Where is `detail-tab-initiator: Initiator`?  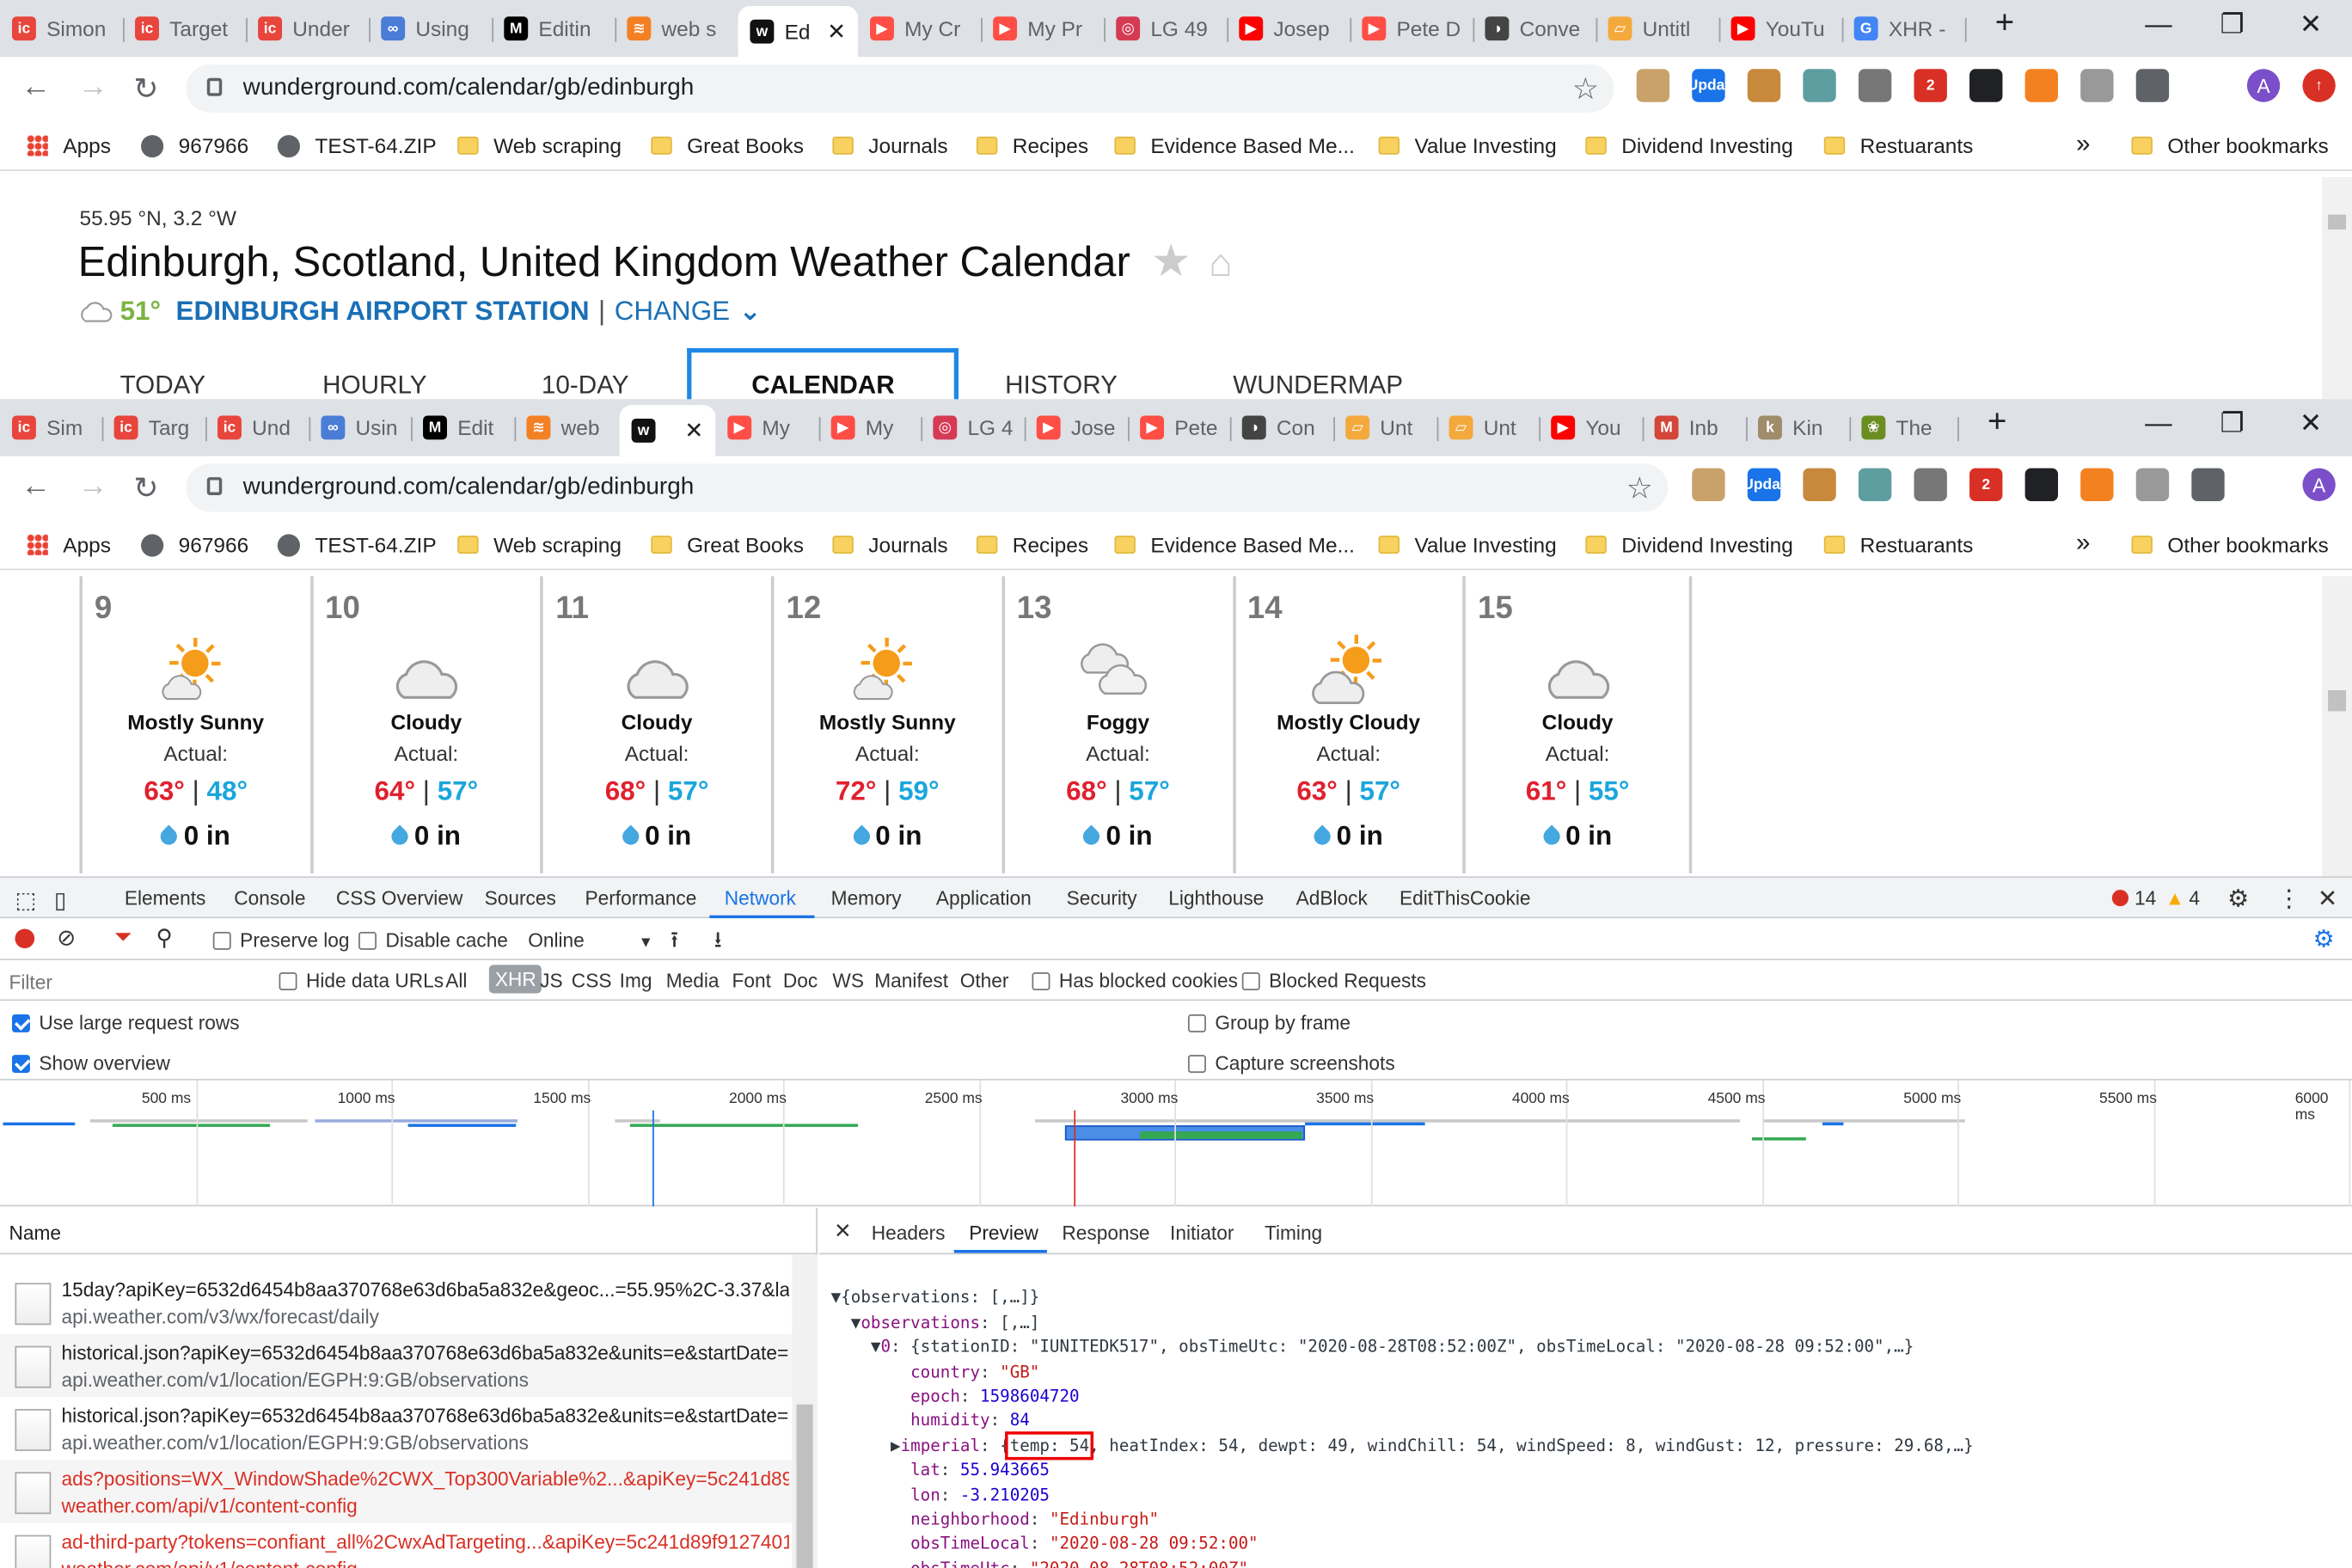
detail-tab-initiator: Initiator is located at coordinates (1202, 1233).